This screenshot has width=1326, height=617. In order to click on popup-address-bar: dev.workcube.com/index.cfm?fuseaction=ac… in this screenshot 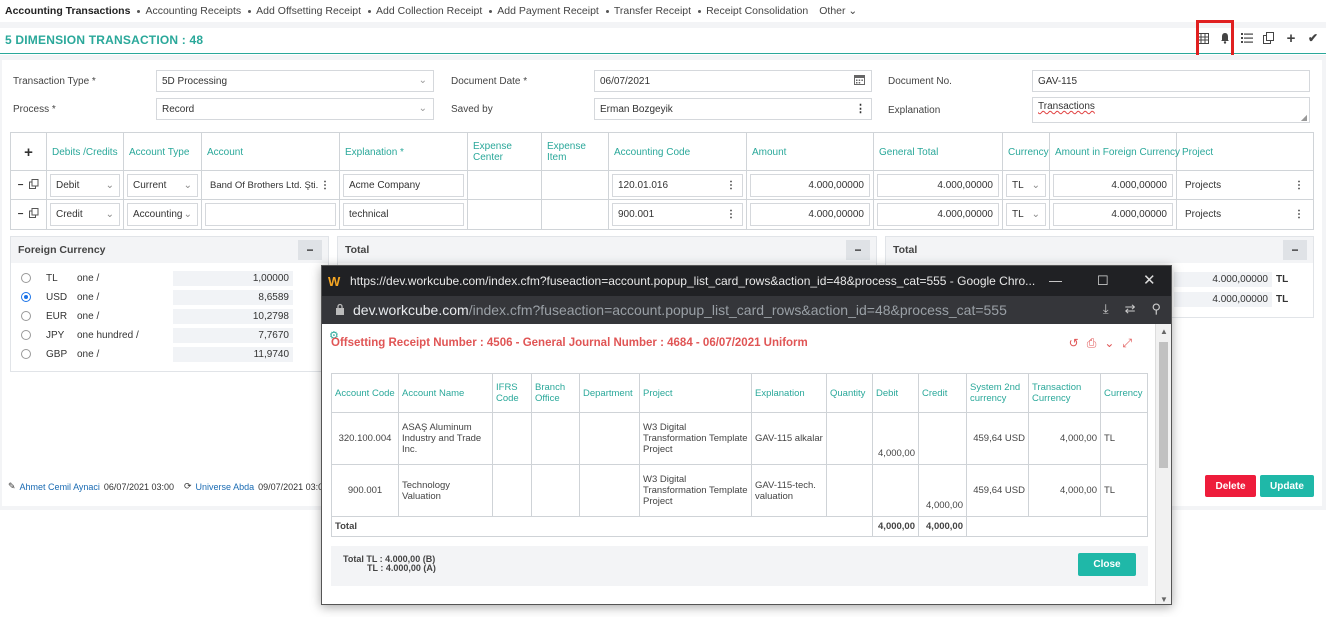, I will do `click(746, 310)`.